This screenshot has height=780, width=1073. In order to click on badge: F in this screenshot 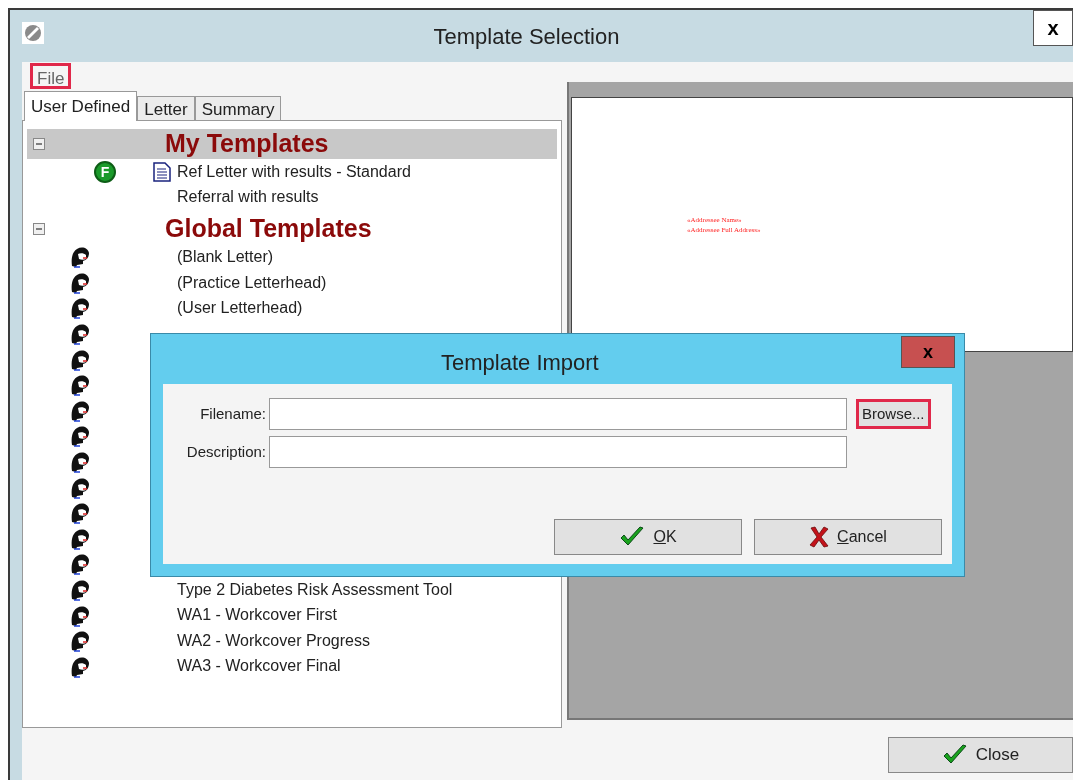, I will do `click(105, 172)`.